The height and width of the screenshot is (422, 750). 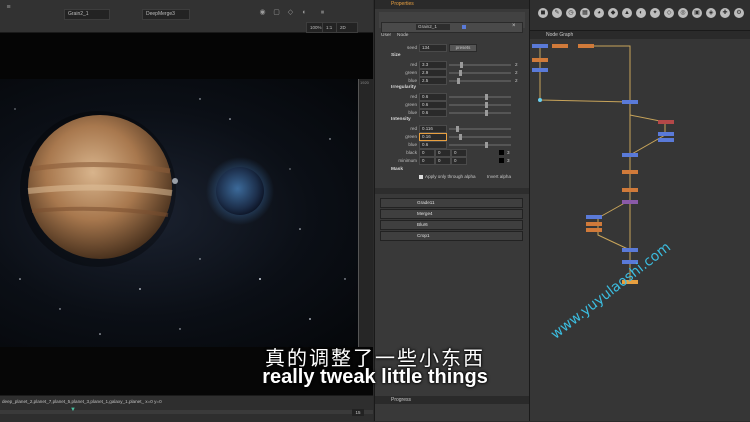 I want to click on properties-tab: Properties, so click(x=402, y=4).